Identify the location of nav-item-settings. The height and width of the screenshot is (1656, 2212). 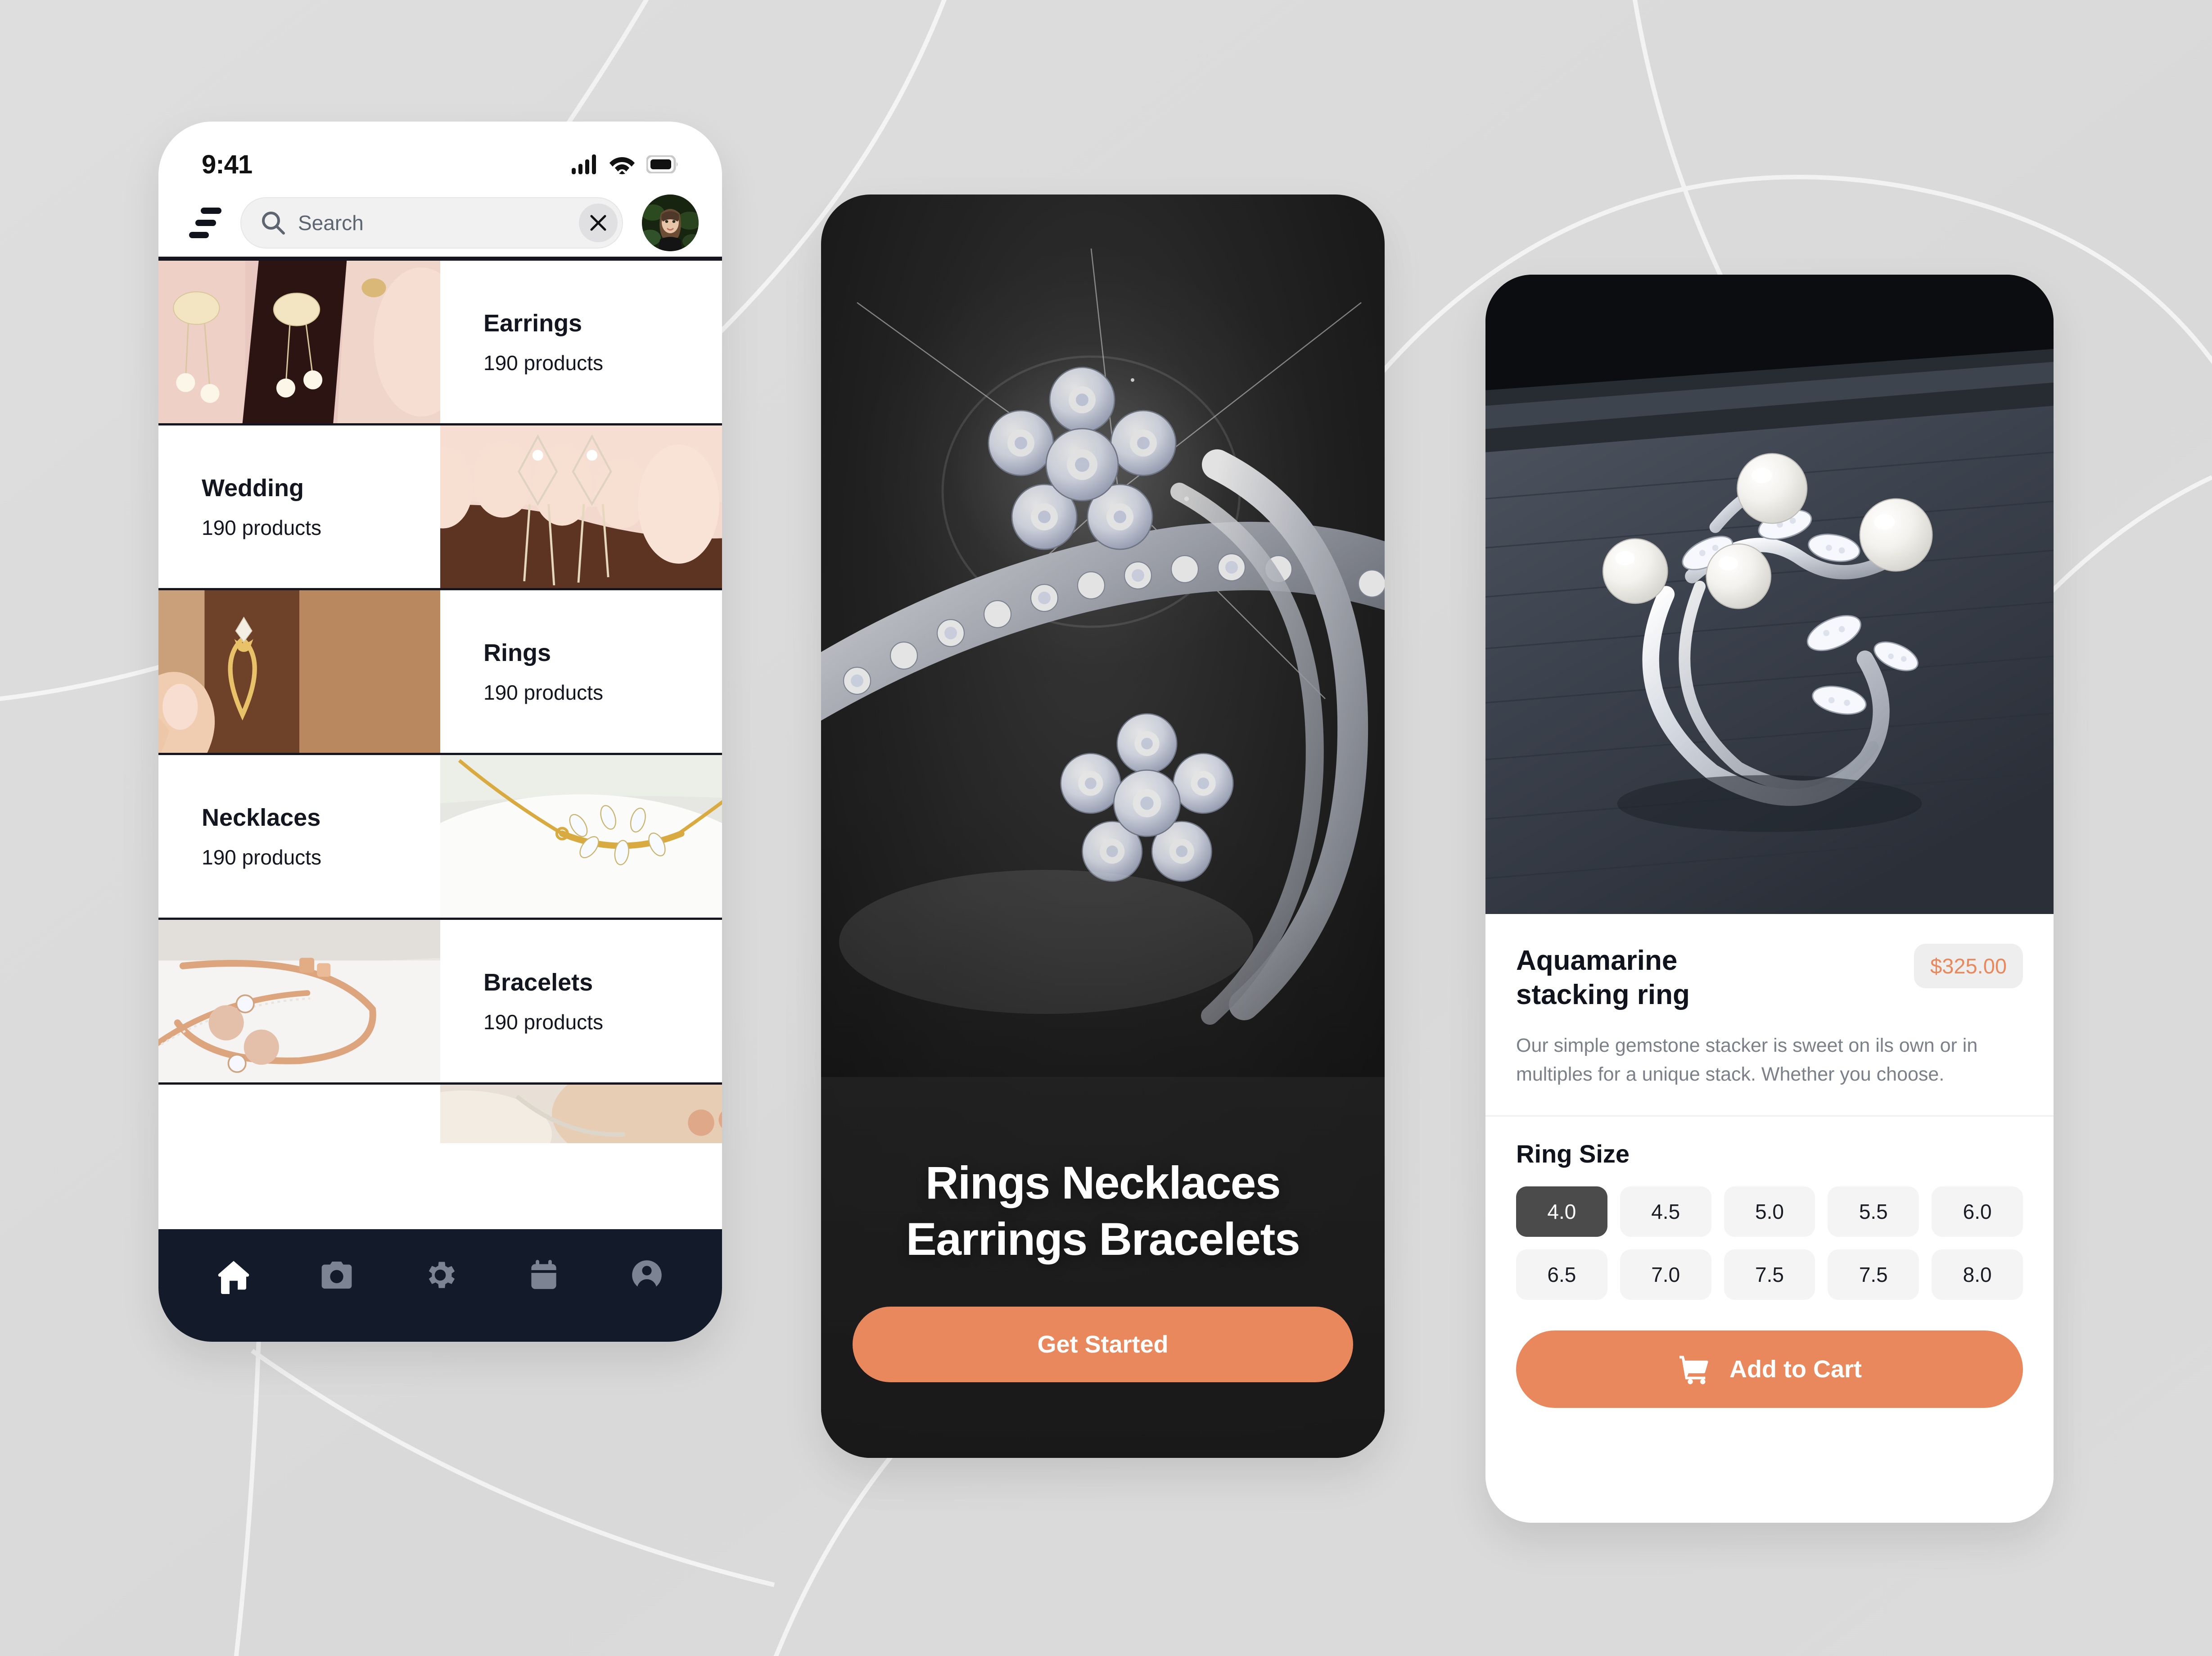
(440, 1275).